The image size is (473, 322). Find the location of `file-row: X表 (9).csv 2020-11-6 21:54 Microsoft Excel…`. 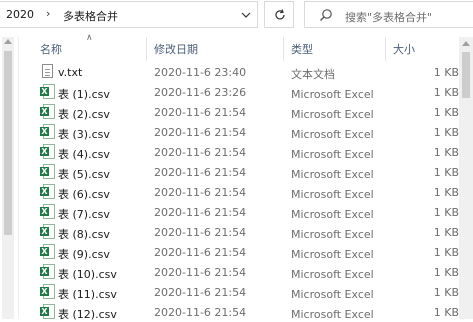

file-row: X表 (9).csv 2020-11-6 21:54 Microsoft Excel… is located at coordinates (239, 251).